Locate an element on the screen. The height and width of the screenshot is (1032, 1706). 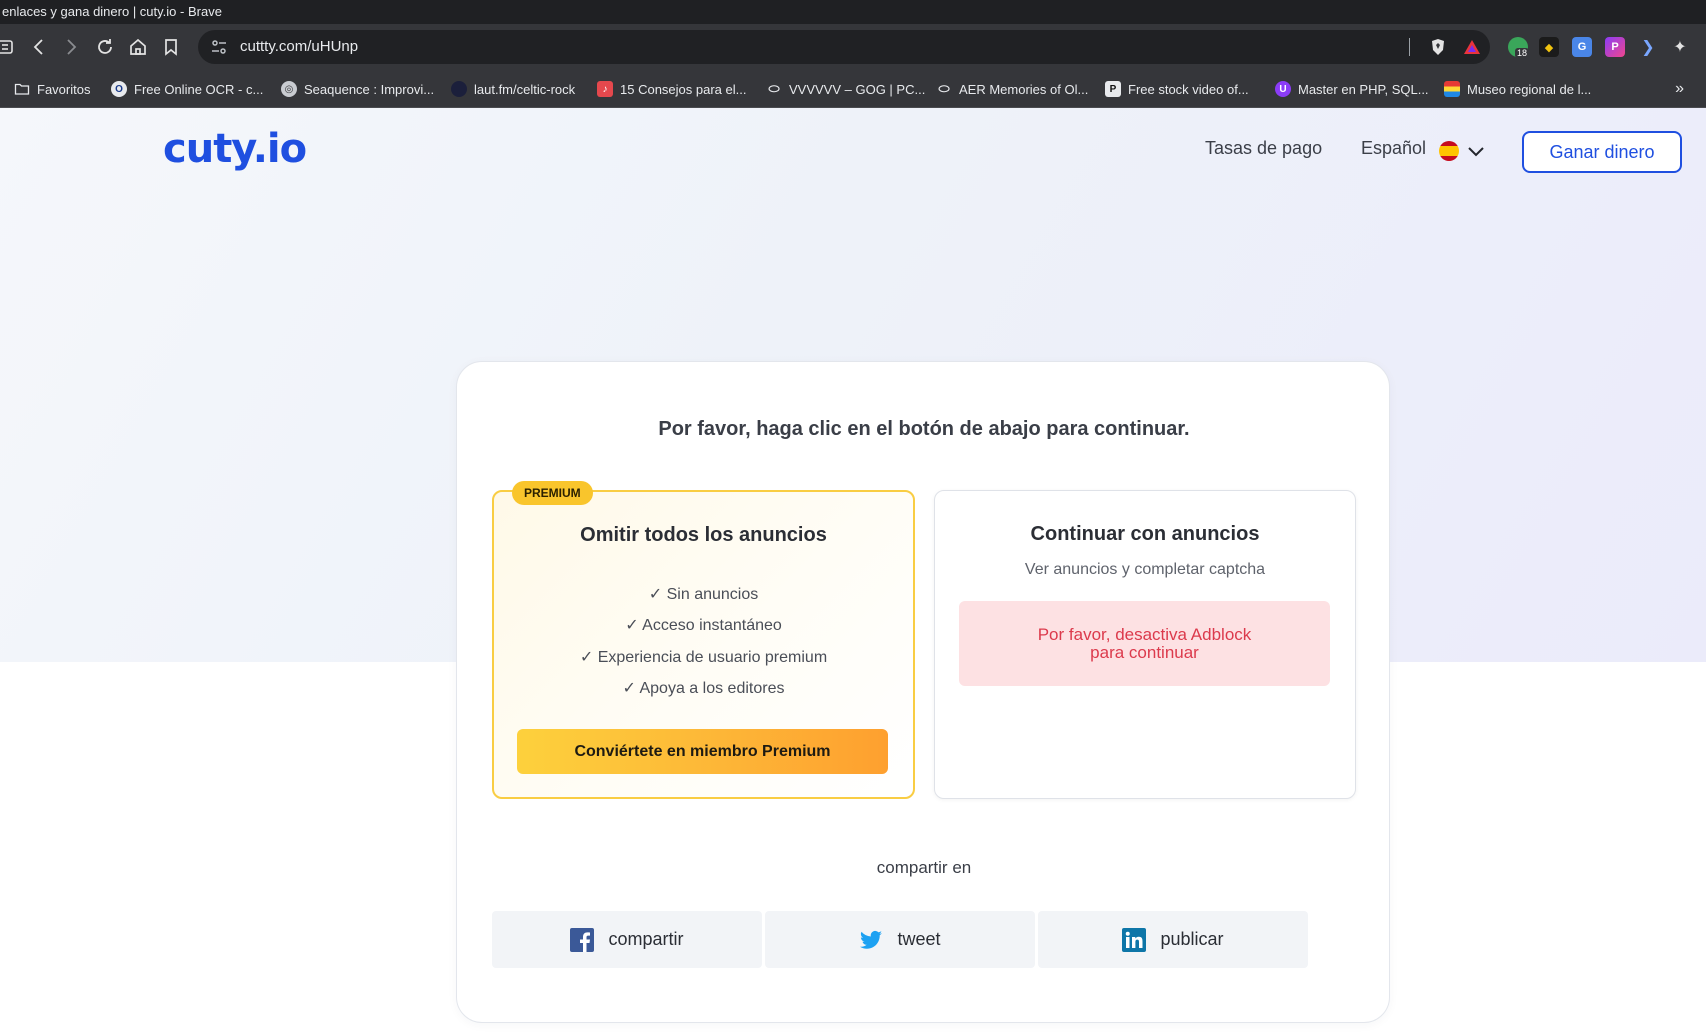
extension-purple-icon: P is located at coordinates (1615, 47).